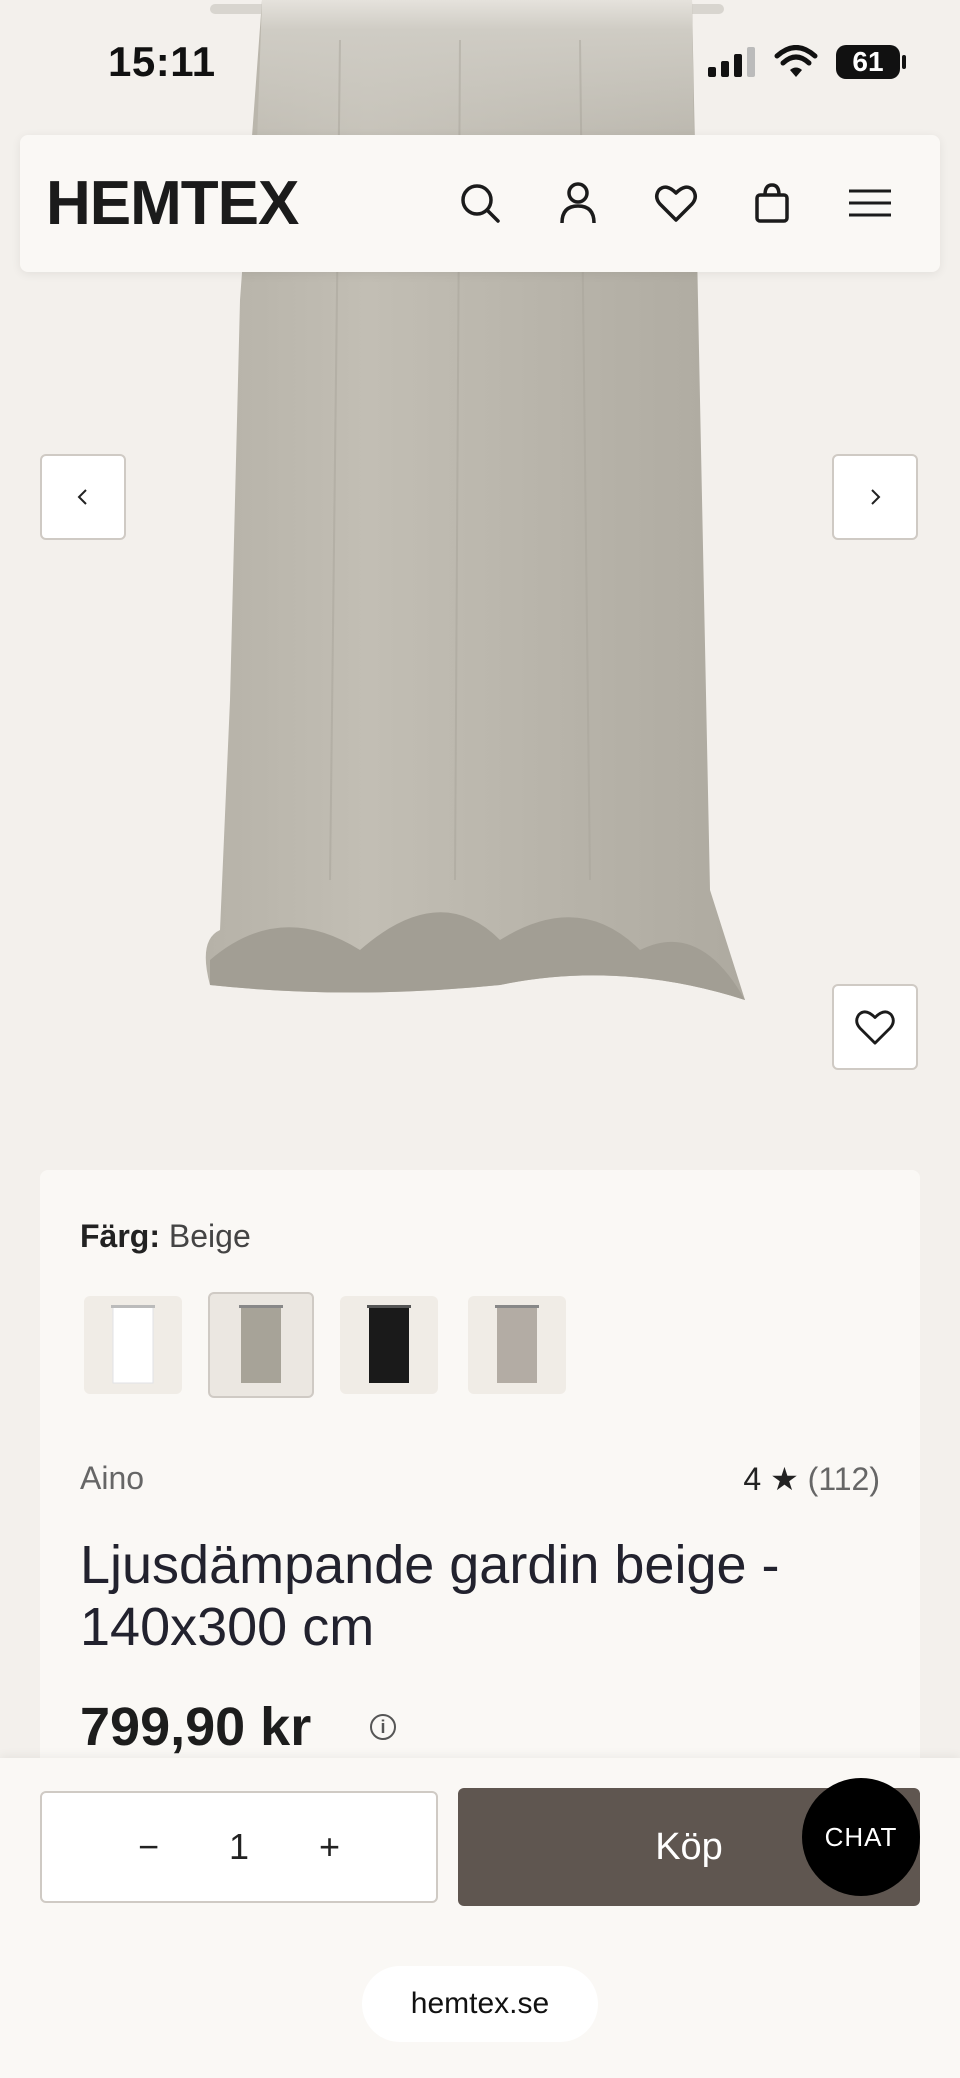  Describe the element at coordinates (430, 1596) in the screenshot. I see `product-title: Ljusdämpande gardin beige - 140x300 cm` at that location.